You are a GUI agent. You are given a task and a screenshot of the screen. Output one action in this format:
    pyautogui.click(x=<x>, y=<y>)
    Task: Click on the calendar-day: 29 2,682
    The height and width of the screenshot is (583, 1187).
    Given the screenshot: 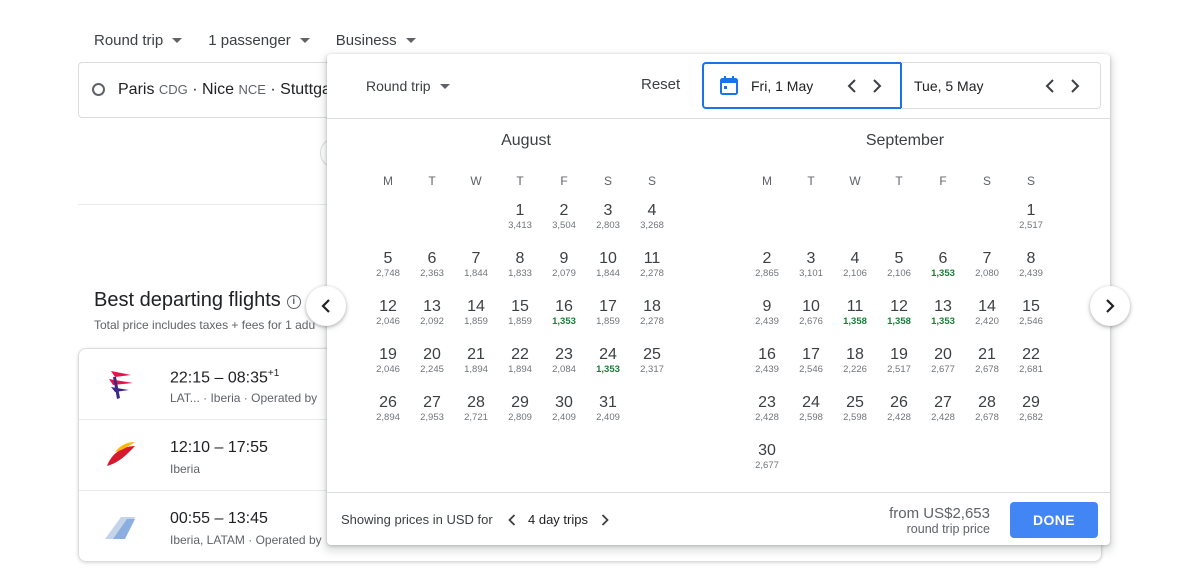 What is the action you would take?
    pyautogui.click(x=1031, y=398)
    